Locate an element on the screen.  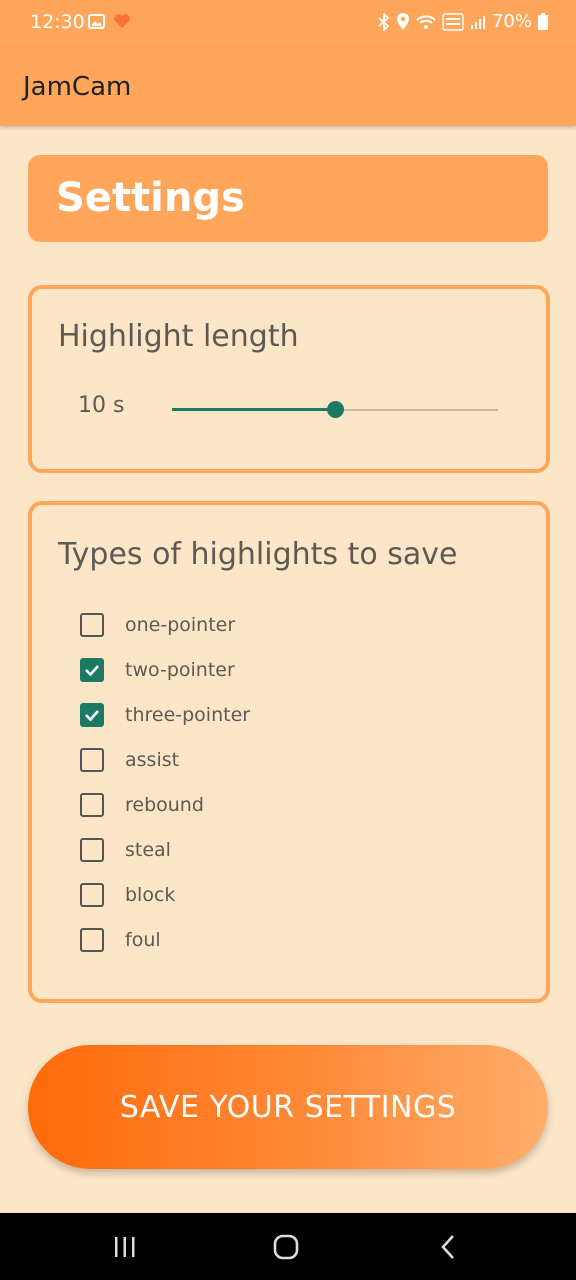
highlight-length-title: Highlight length is located at coordinates (178, 336).